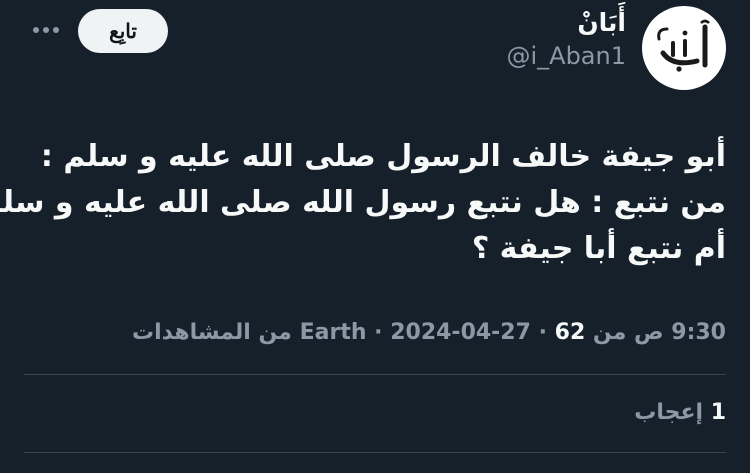  I want to click on views-count: 62, so click(570, 332).